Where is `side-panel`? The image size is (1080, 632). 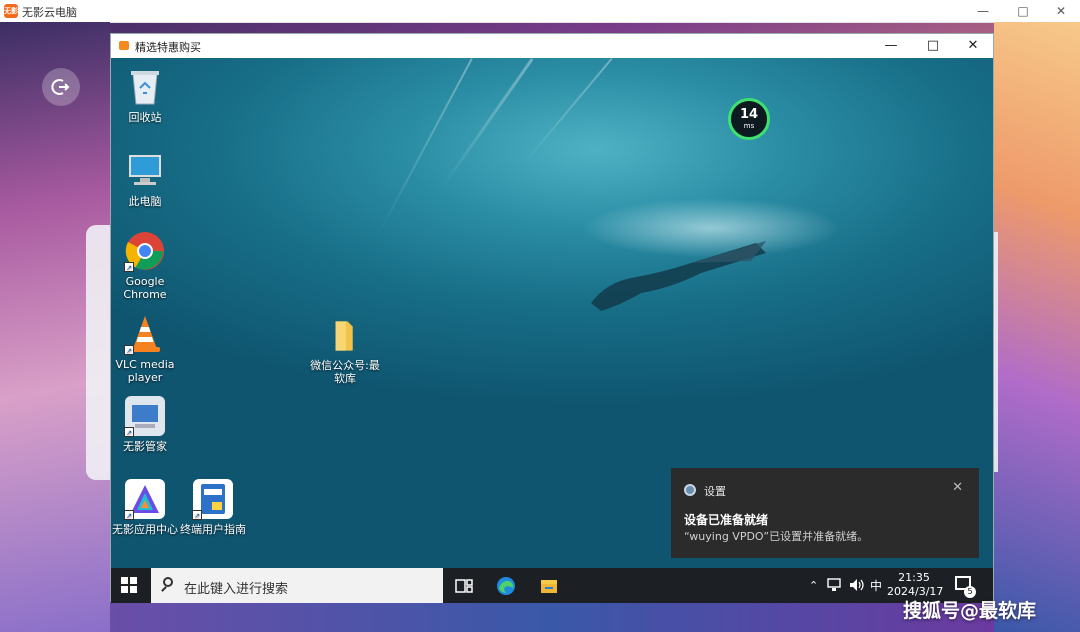
side-panel is located at coordinates (99, 352).